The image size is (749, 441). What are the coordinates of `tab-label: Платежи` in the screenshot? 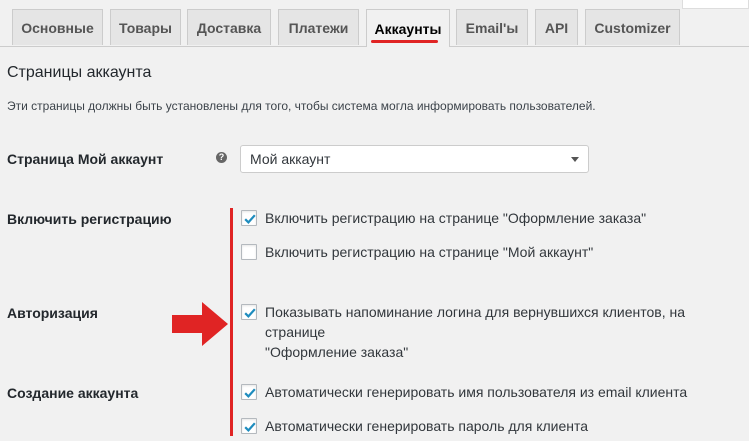 It's located at (318, 27).